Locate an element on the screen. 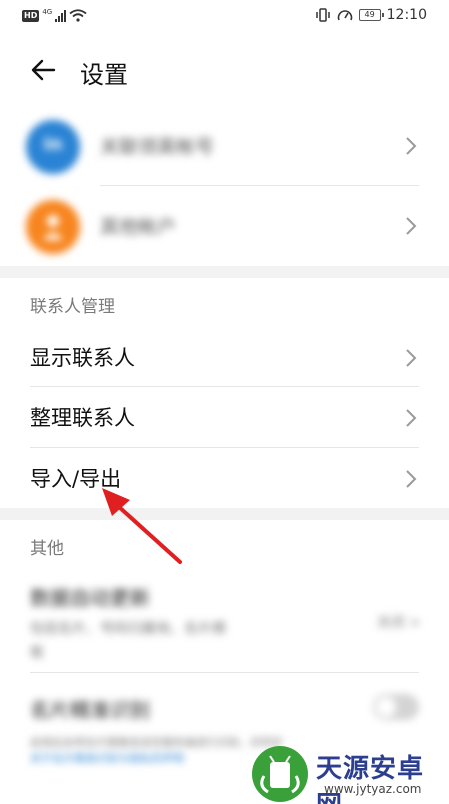 The height and width of the screenshot is (804, 449). row-label: 整理联系人 is located at coordinates (82, 418).